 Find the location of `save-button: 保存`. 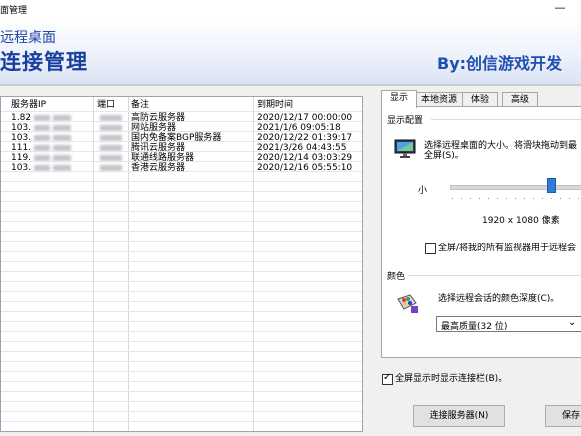

save-button: 保存 is located at coordinates (563, 416).